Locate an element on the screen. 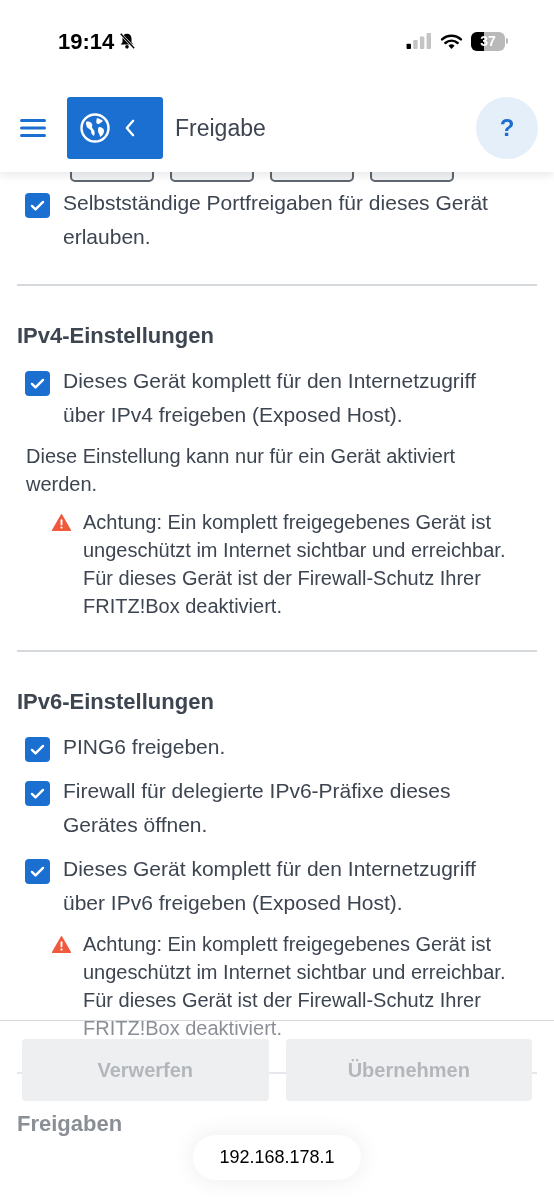  chevron-left-icon is located at coordinates (129, 128).